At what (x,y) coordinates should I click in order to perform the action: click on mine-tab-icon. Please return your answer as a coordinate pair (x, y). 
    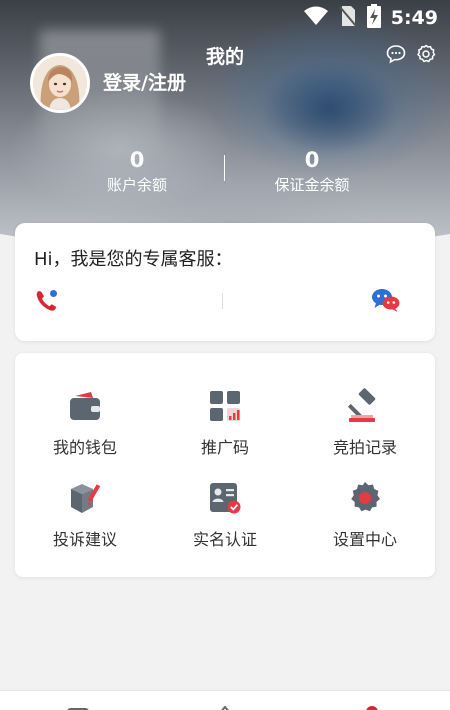
    Looking at the image, I should click on (372, 708).